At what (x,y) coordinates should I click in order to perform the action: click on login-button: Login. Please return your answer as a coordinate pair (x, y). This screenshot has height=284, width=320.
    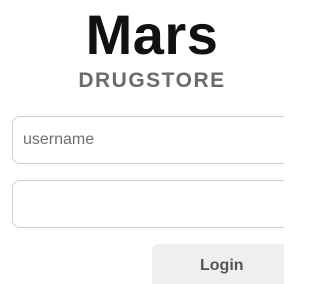
    Looking at the image, I should click on (218, 264).